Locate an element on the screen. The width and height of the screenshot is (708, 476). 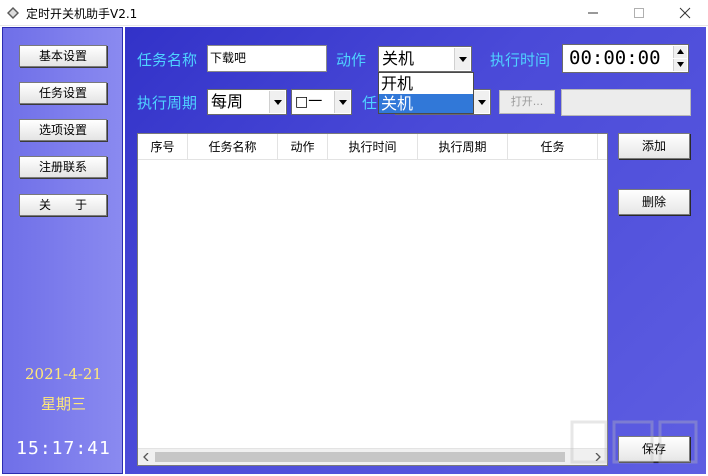
period-select: 每周 is located at coordinates (247, 102).